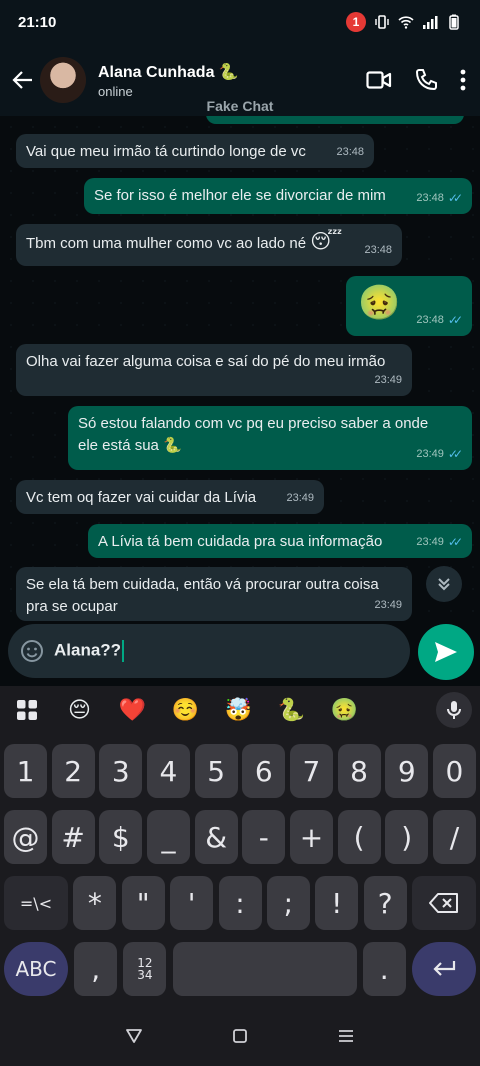 The width and height of the screenshot is (480, 1066). I want to click on key: ;, so click(288, 903).